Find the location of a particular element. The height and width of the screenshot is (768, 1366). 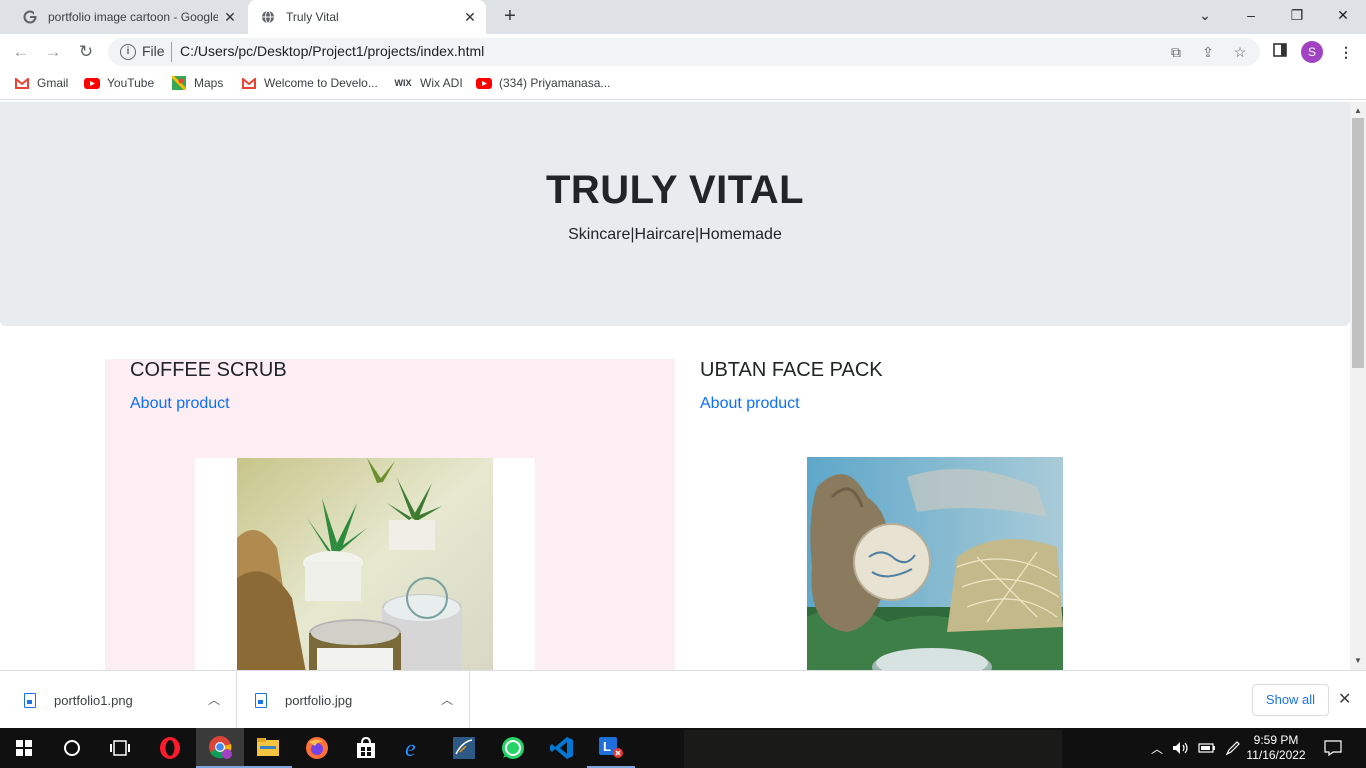

tab-title: Truly Vital is located at coordinates (312, 17).